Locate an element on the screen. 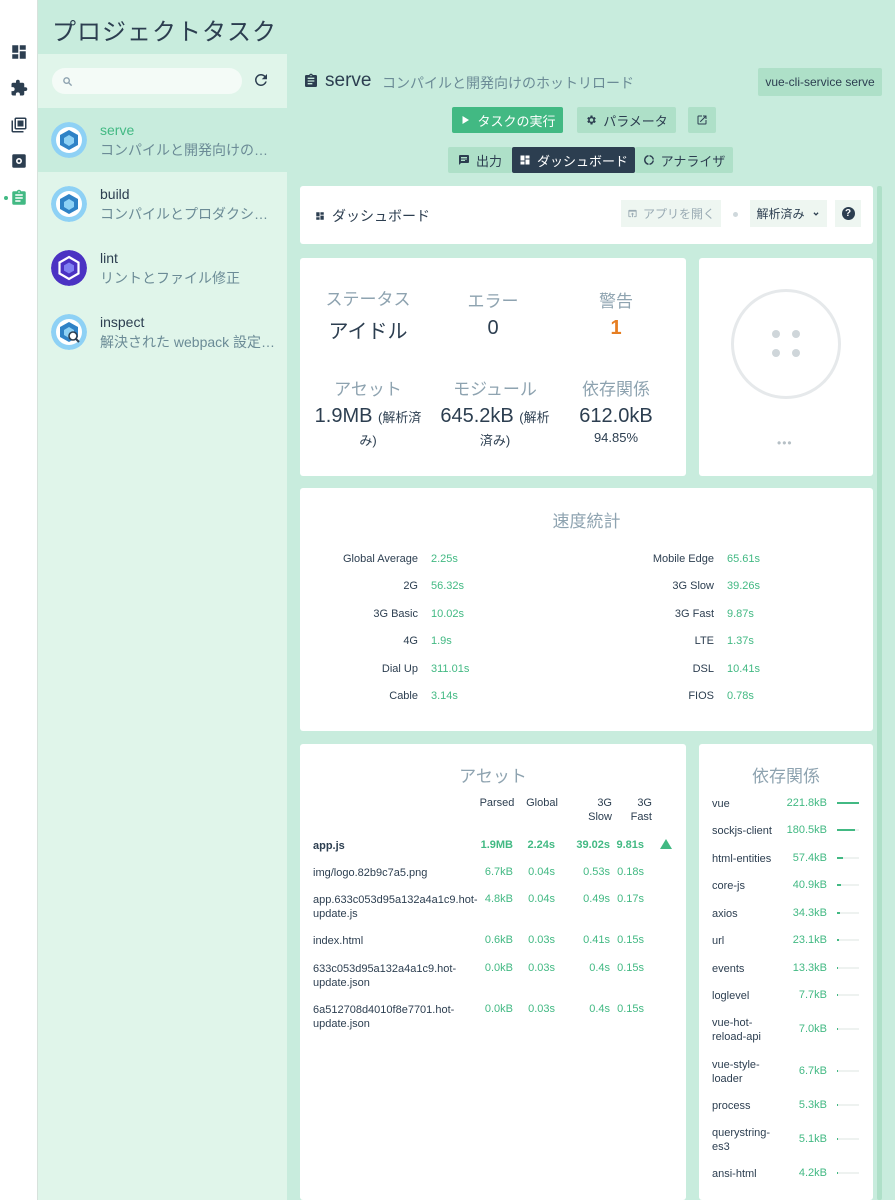 This screenshot has width=895, height=1200. speed-label: 4G is located at coordinates (410, 641).